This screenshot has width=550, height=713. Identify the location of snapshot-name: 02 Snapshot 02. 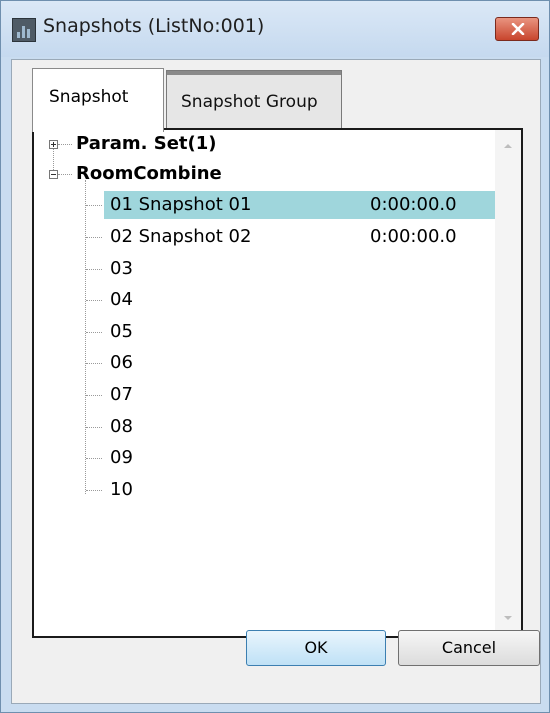
(181, 236).